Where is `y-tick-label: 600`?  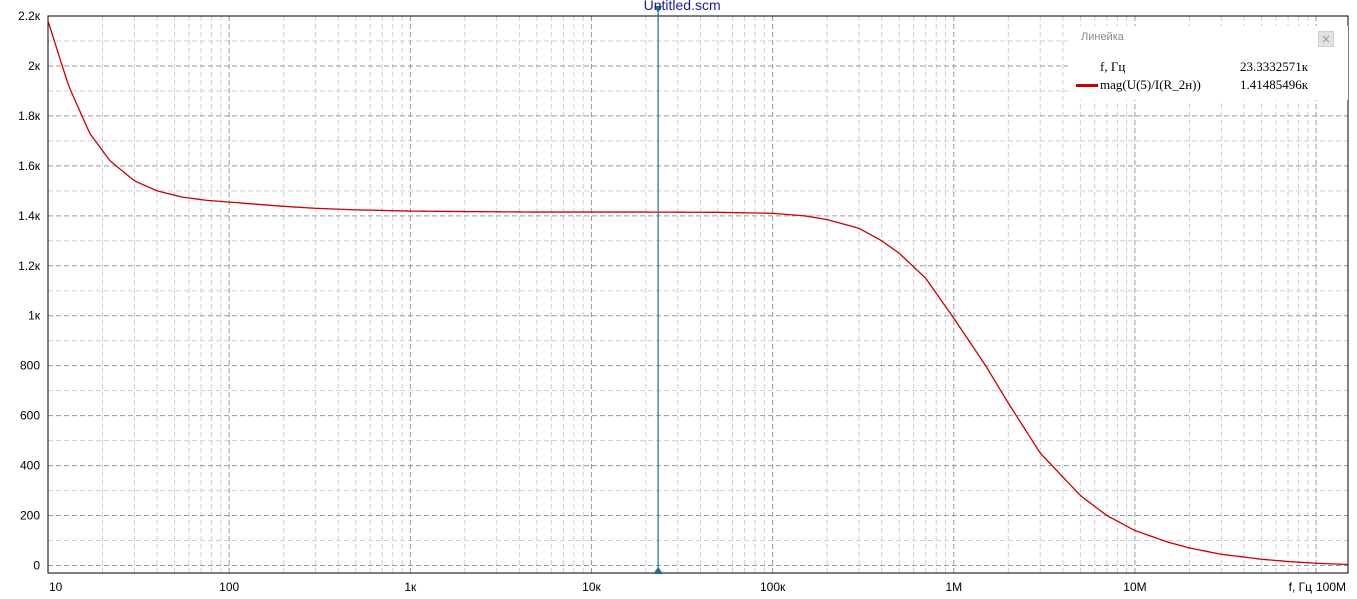 y-tick-label: 600 is located at coordinates (30, 416).